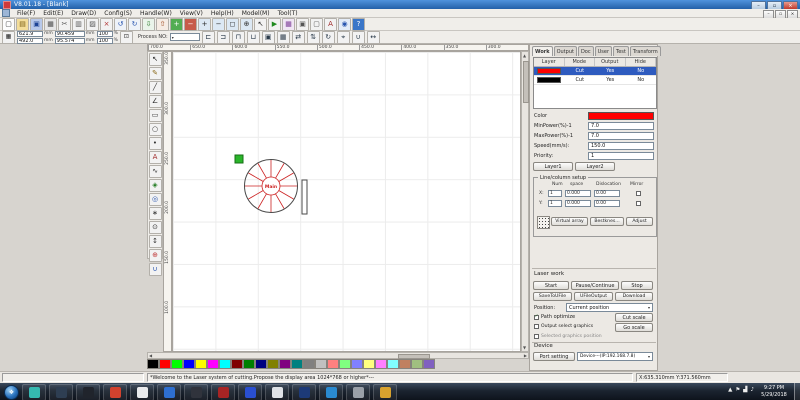  Describe the element at coordinates (578, 203) in the screenshot. I see `y-space-input: 0.000` at that location.